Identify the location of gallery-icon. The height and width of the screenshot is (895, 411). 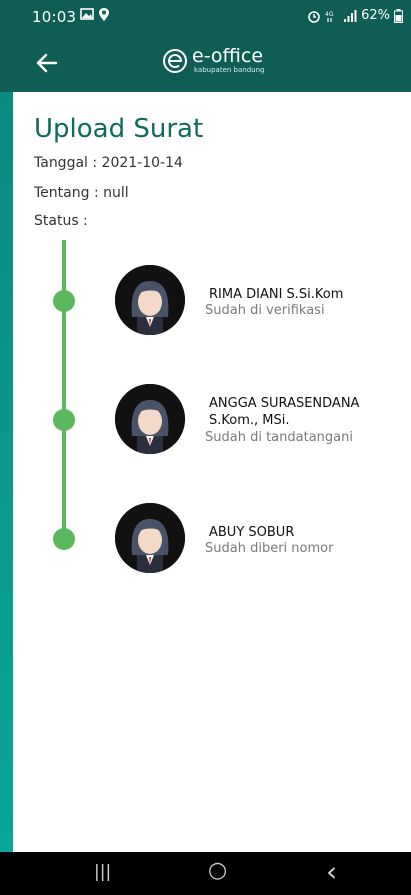
(87, 14).